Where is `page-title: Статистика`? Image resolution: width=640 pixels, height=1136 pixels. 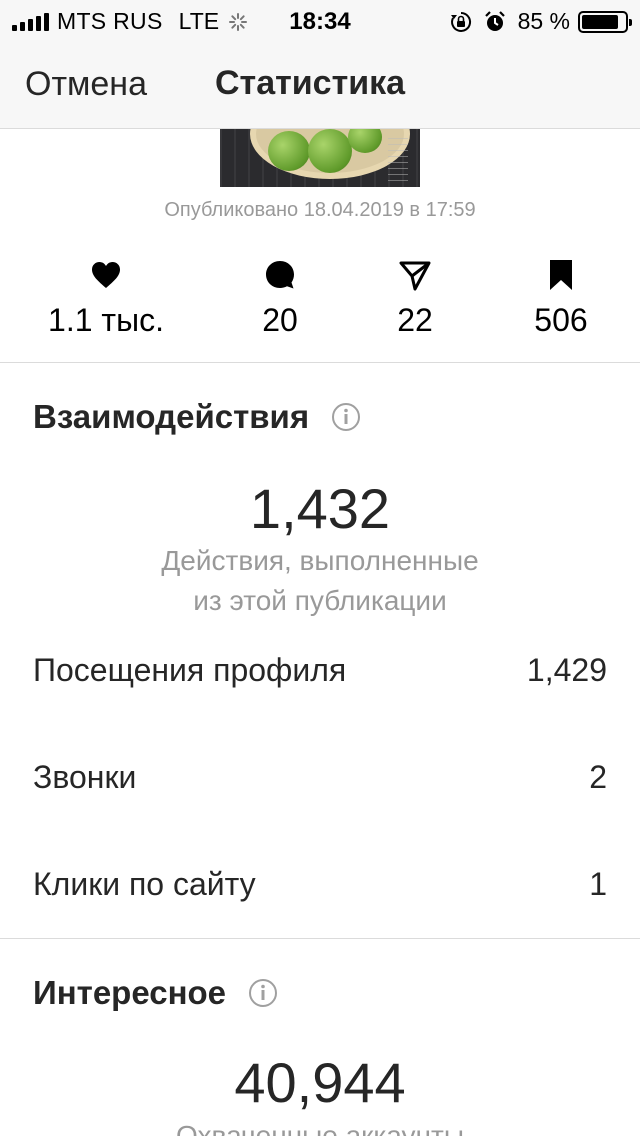 page-title: Статистика is located at coordinates (310, 83).